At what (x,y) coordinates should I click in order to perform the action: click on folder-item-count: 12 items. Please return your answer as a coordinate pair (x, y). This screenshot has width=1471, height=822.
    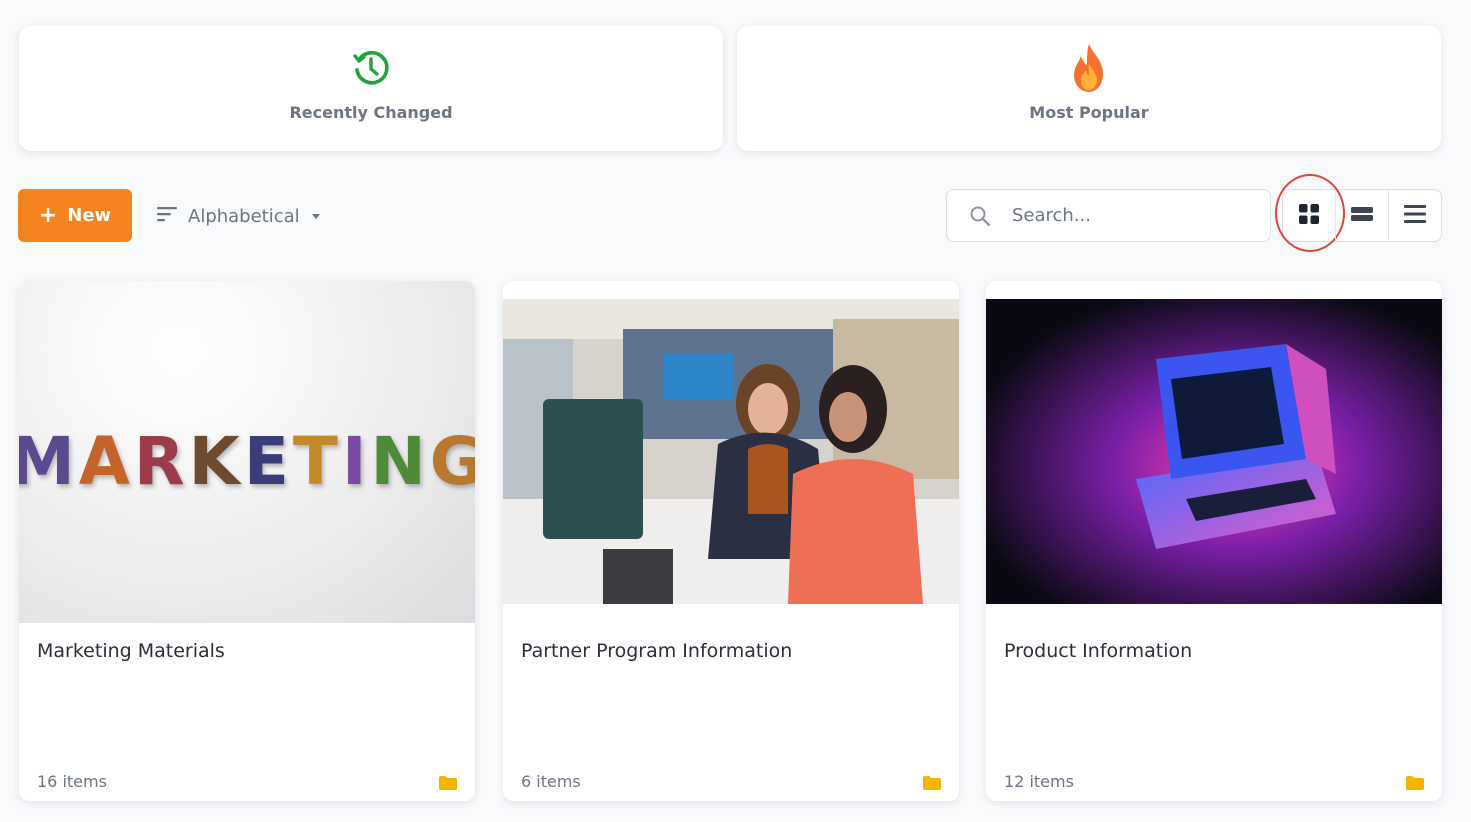
    Looking at the image, I should click on (1039, 781).